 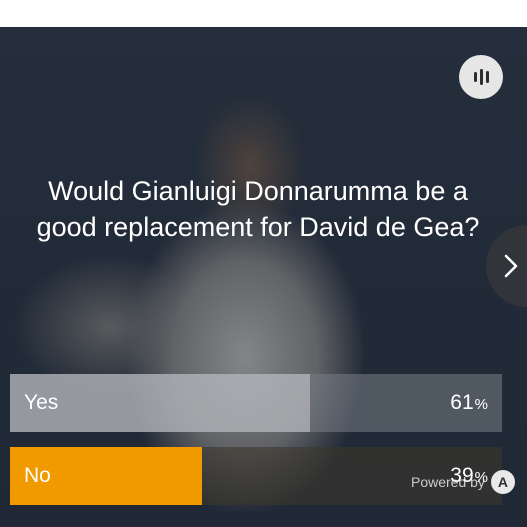 I want to click on powered-by: Powered by A, so click(x=463, y=482).